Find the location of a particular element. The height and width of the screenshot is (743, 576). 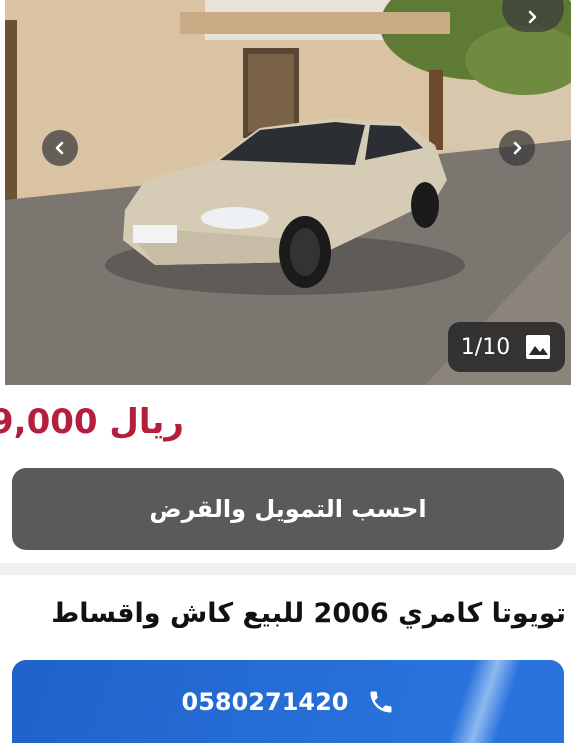

finance-calculator-label: احسب التمويل والقرض is located at coordinates (288, 509).